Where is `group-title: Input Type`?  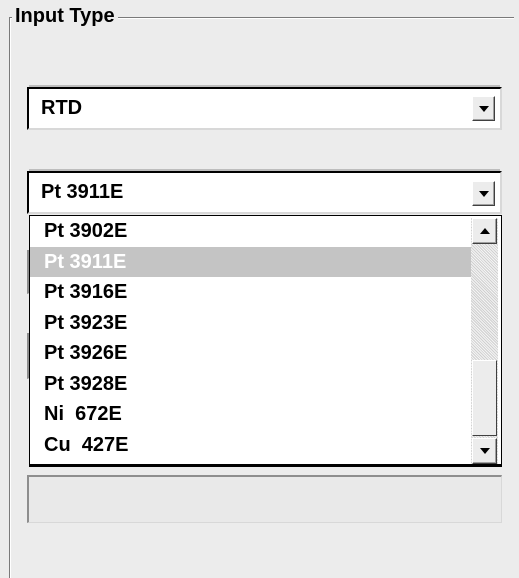
group-title: Input Type is located at coordinates (65, 16).